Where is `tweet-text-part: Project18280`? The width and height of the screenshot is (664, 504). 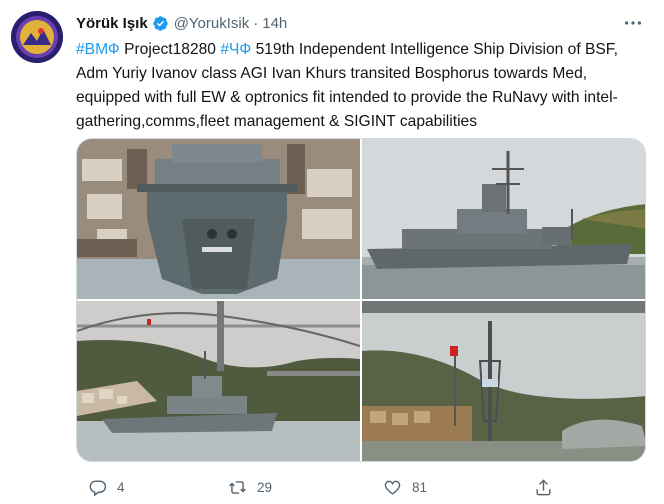 tweet-text-part: Project18280 is located at coordinates (170, 49).